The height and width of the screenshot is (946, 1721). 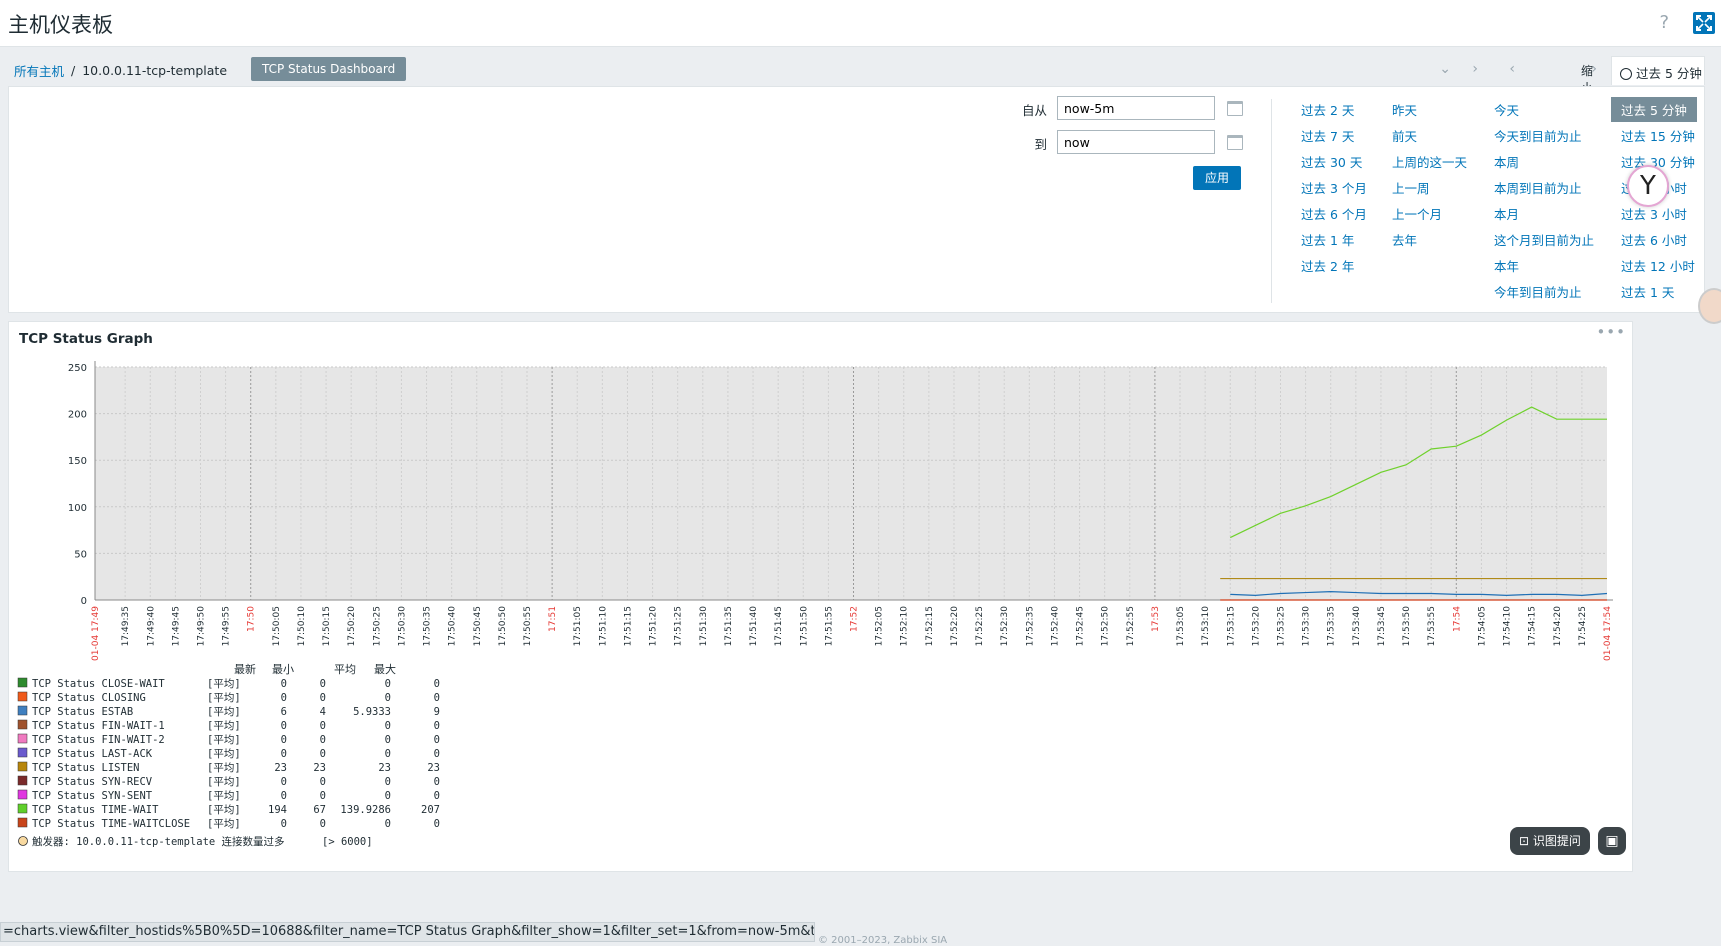 What do you see at coordinates (1327, 135) in the screenshot?
I see `quick-range-link: 过去 7 天` at bounding box center [1327, 135].